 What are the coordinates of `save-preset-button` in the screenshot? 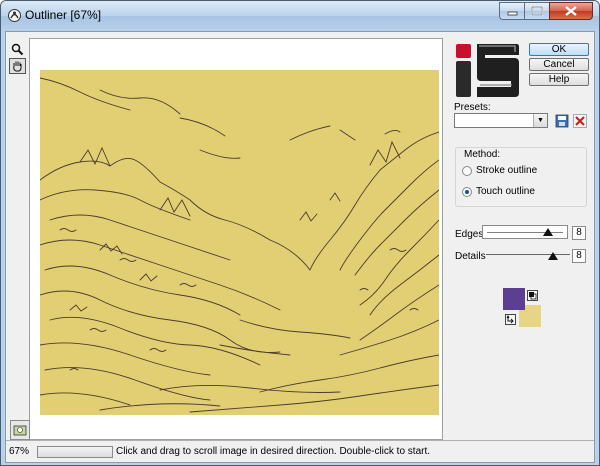 It's located at (562, 121).